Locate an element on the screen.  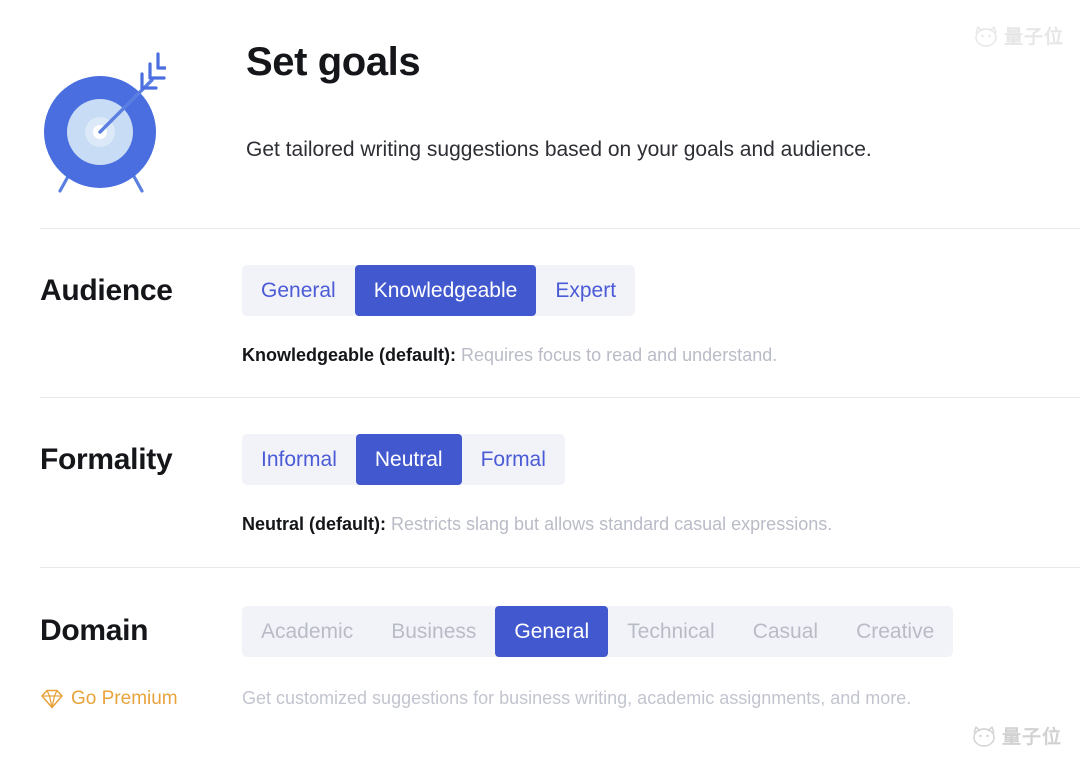
formality-row: Formality Informal Neutral Formal is located at coordinates (560, 442).